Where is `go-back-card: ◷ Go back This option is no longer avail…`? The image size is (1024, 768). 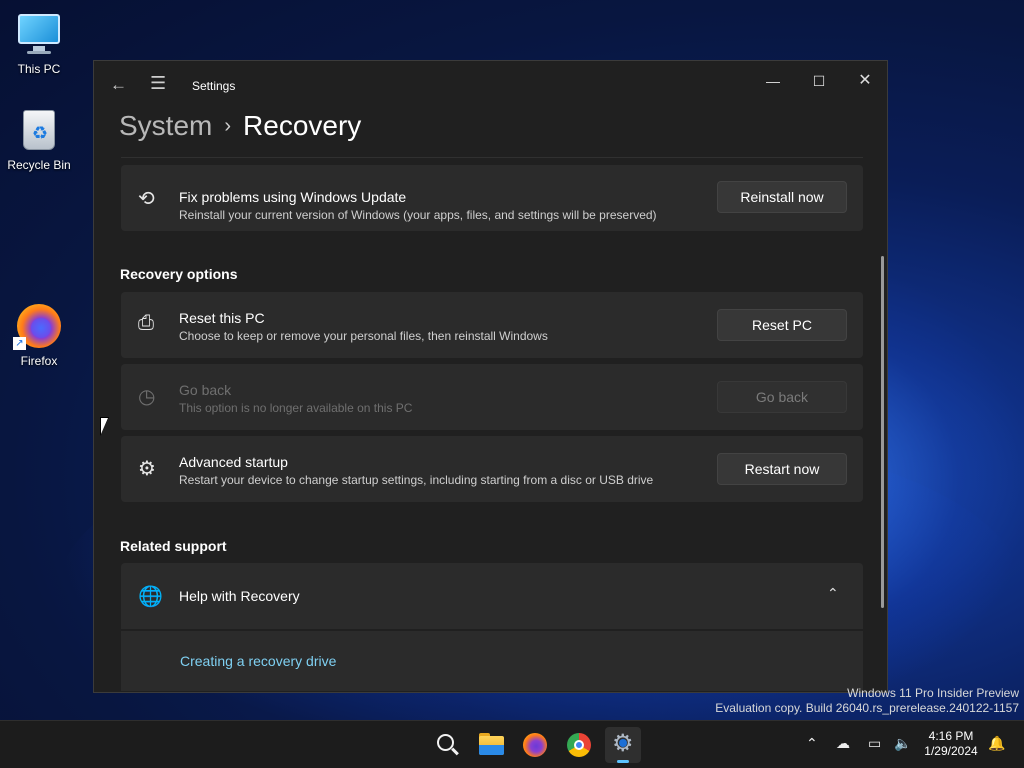 go-back-card: ◷ Go back This option is no longer avail… is located at coordinates (492, 397).